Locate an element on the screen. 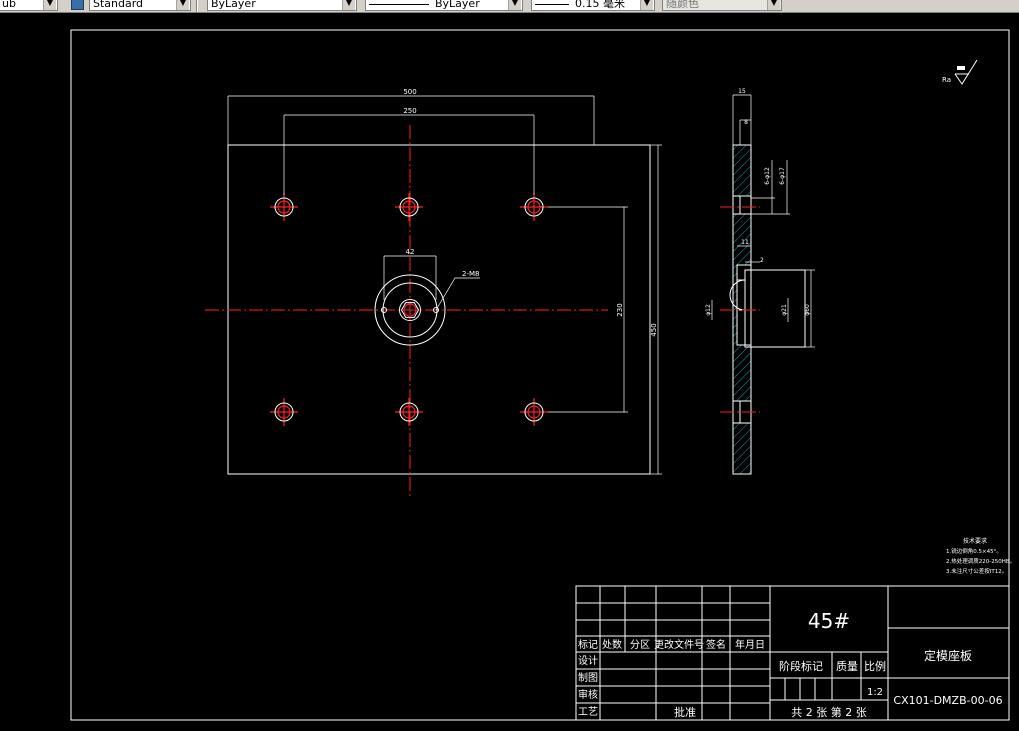 This screenshot has width=1019, height=731. side-hole-top is located at coordinates (742, 205).